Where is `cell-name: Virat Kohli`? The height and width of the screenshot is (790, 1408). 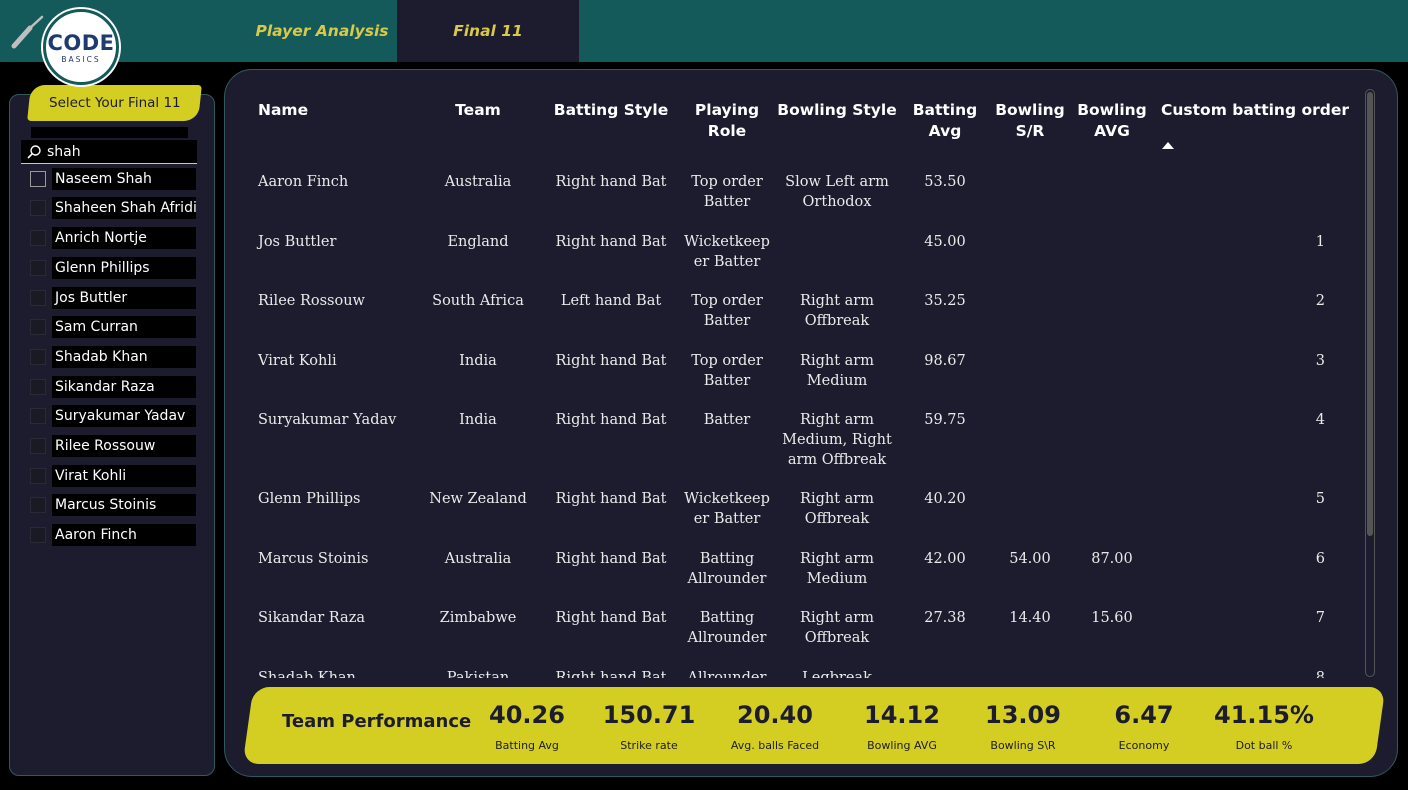
cell-name: Virat Kohli is located at coordinates (297, 361).